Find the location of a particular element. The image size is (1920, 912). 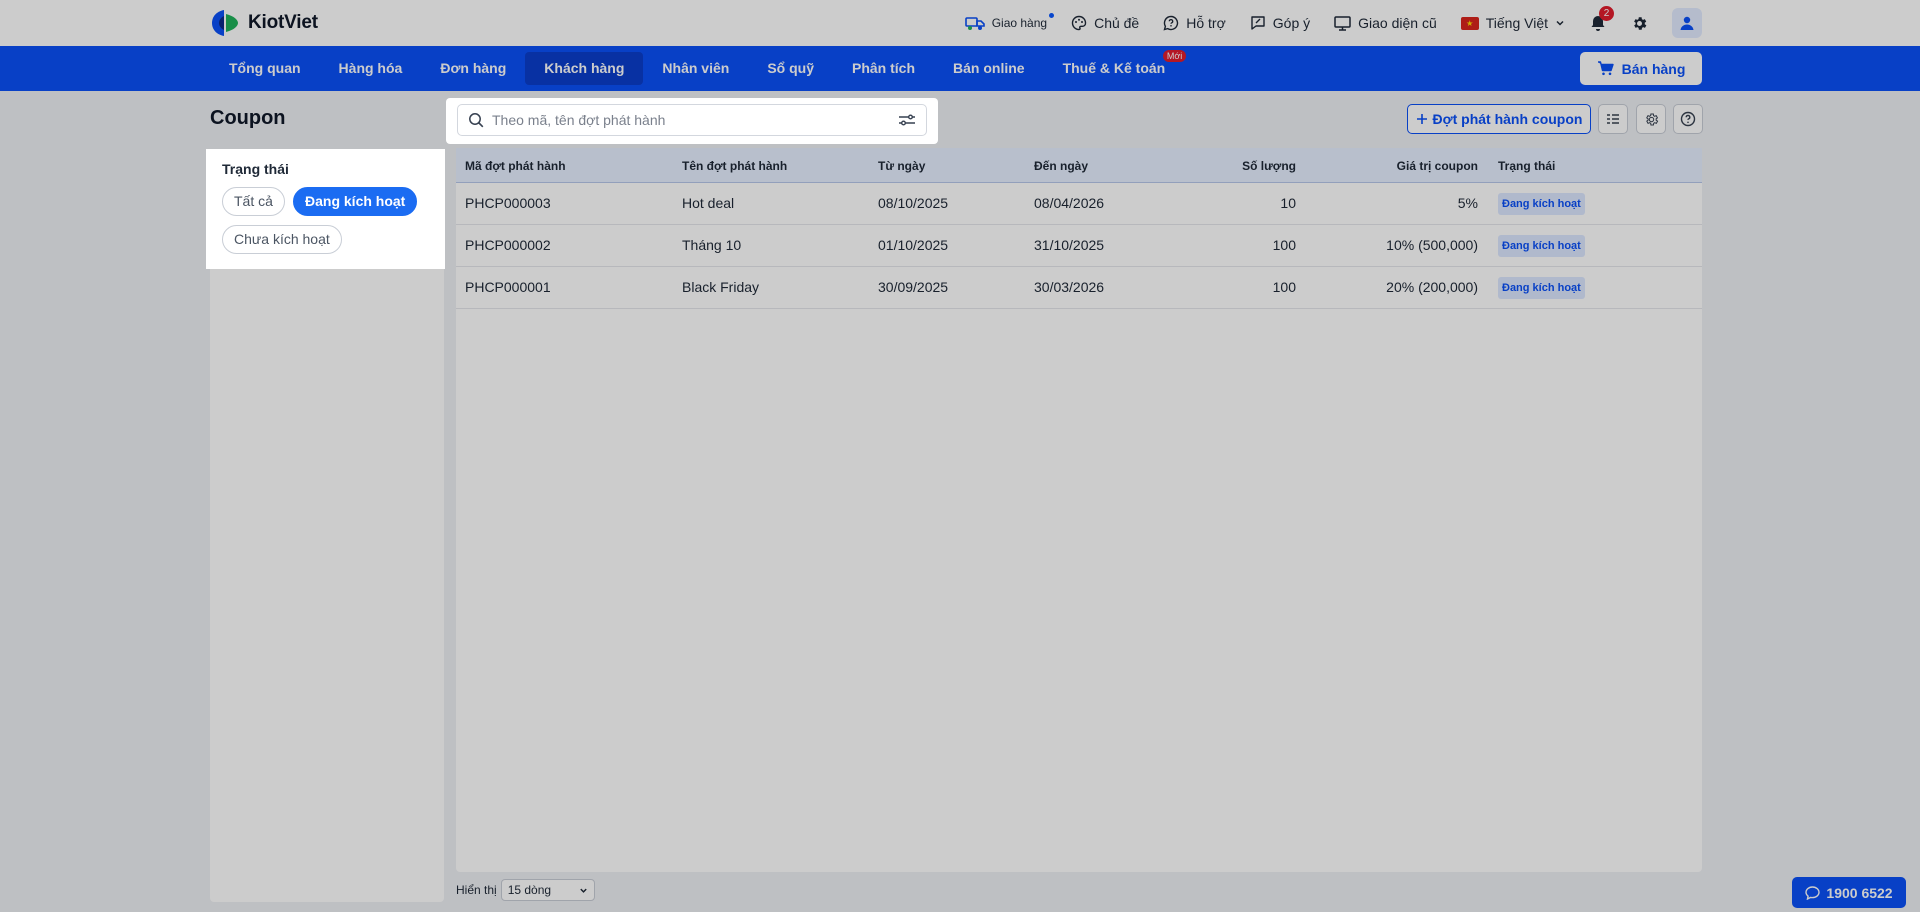

new-badge: Mới is located at coordinates (1174, 56).